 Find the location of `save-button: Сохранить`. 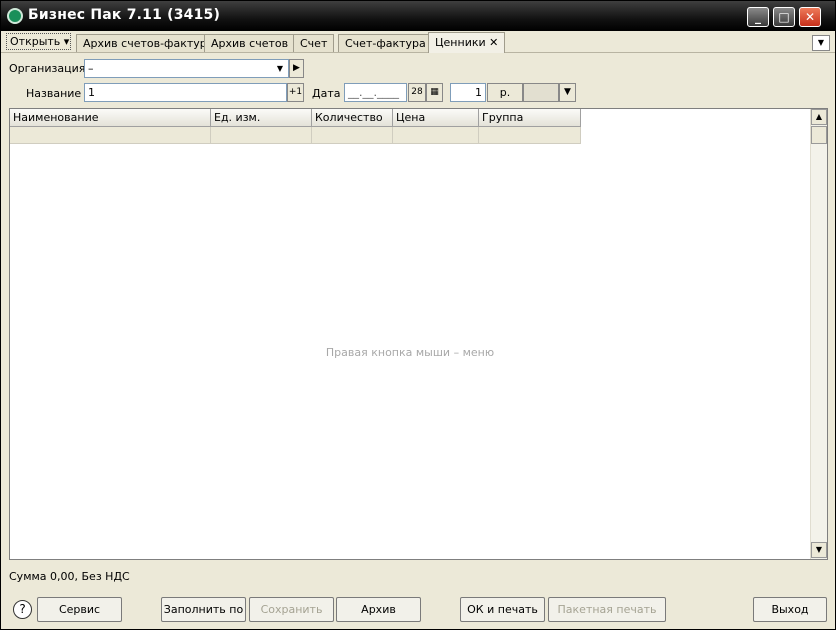

save-button: Сохранить is located at coordinates (291, 609).